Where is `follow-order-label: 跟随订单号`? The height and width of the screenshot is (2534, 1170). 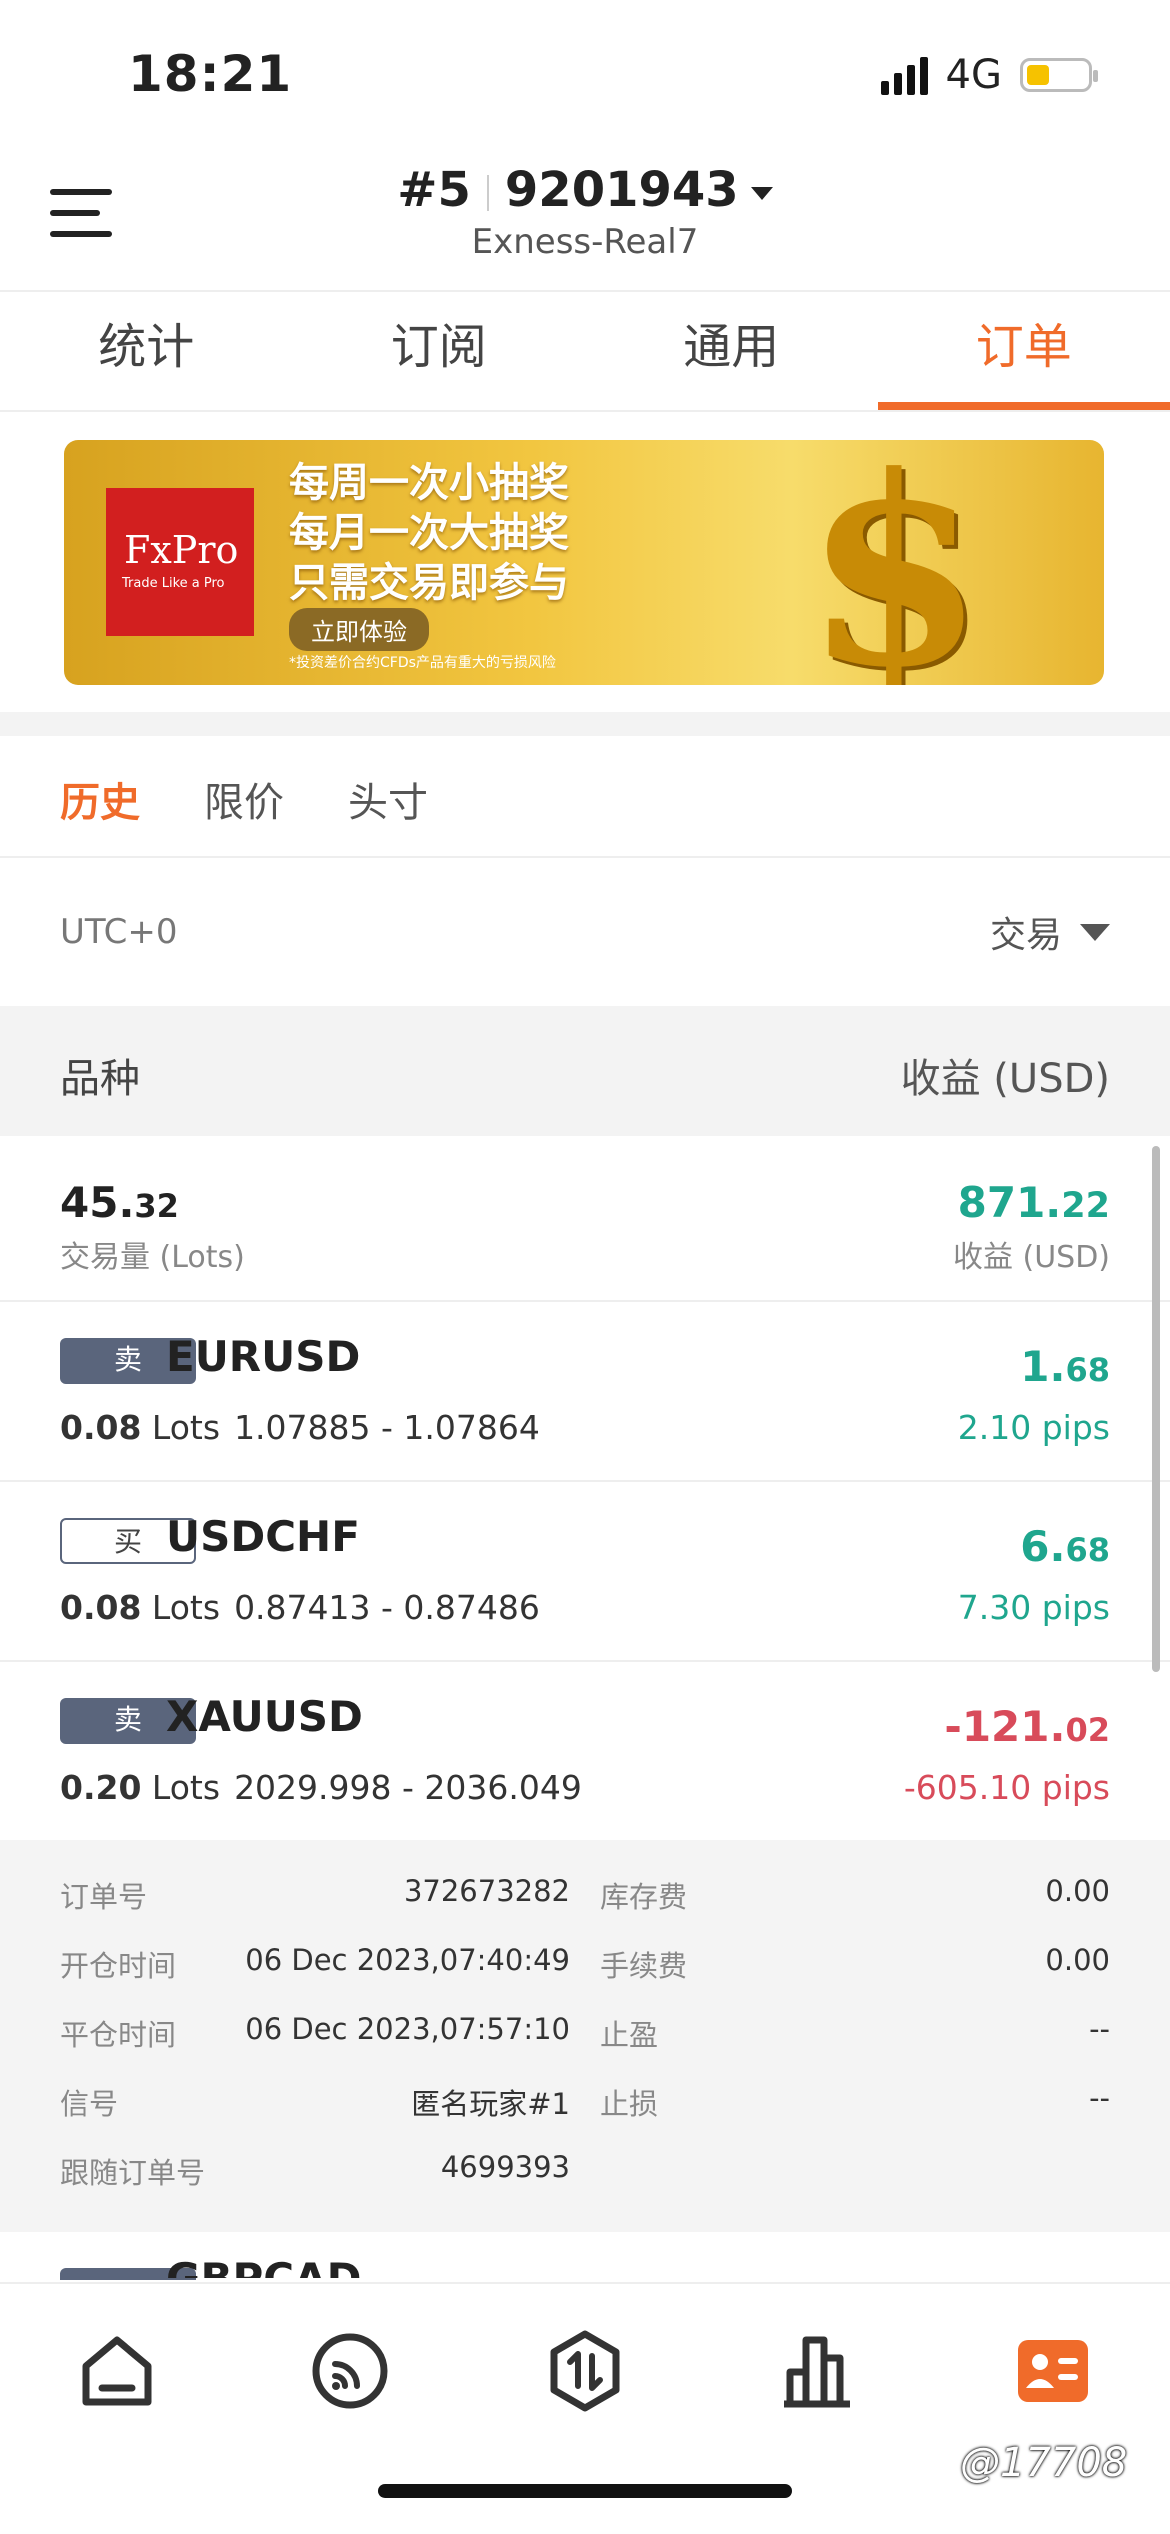
follow-order-label: 跟随订单号 is located at coordinates (132, 2171).